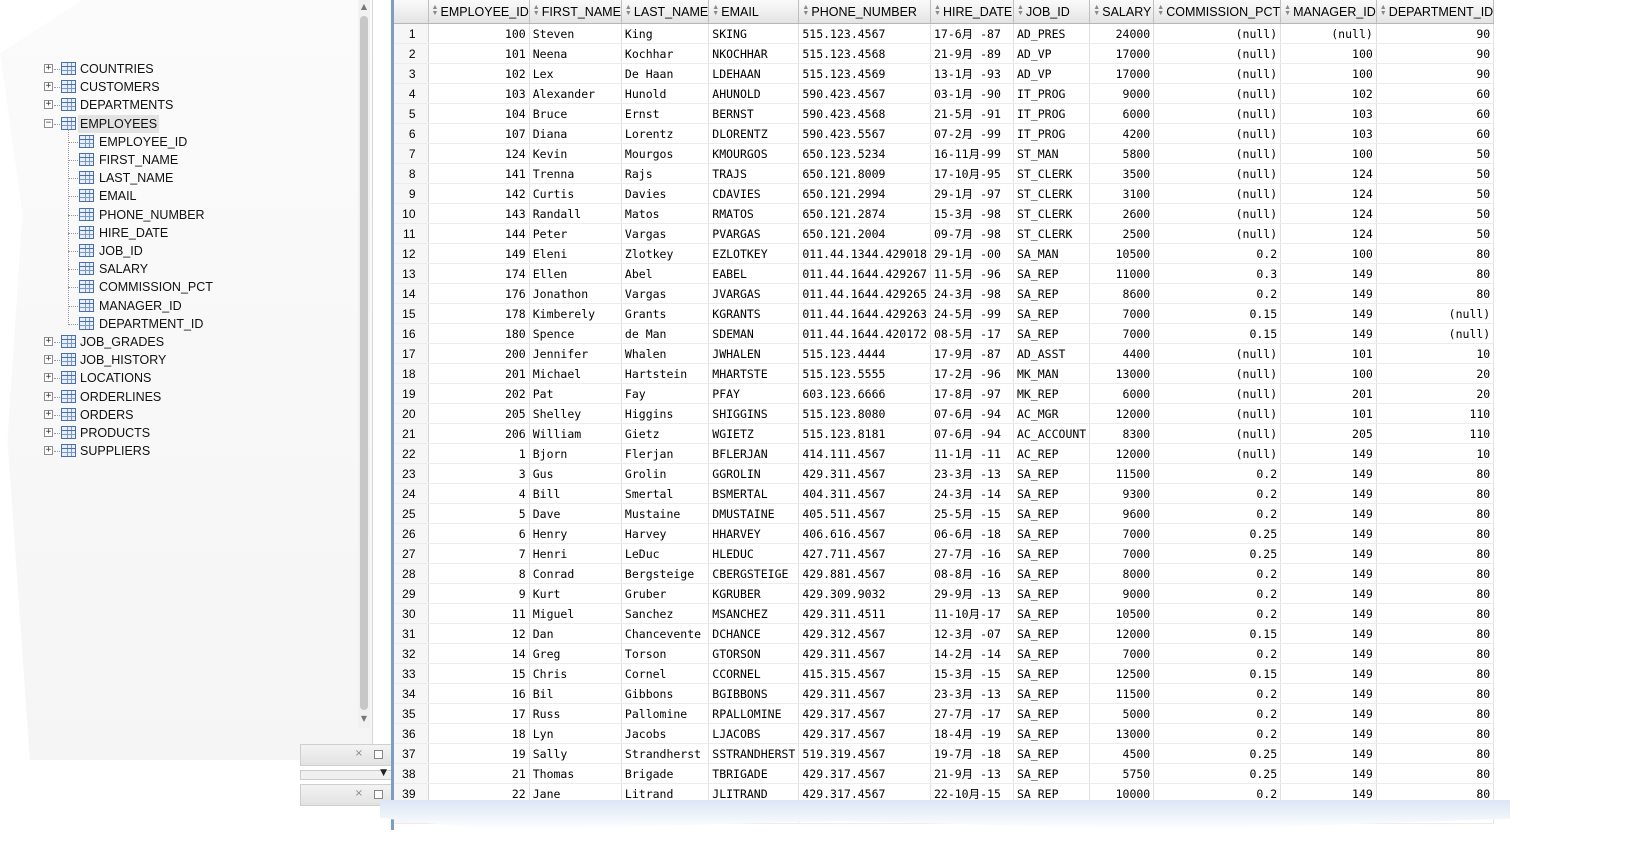 The height and width of the screenshot is (863, 1640). I want to click on cell-salary: 17000, so click(1122, 53).